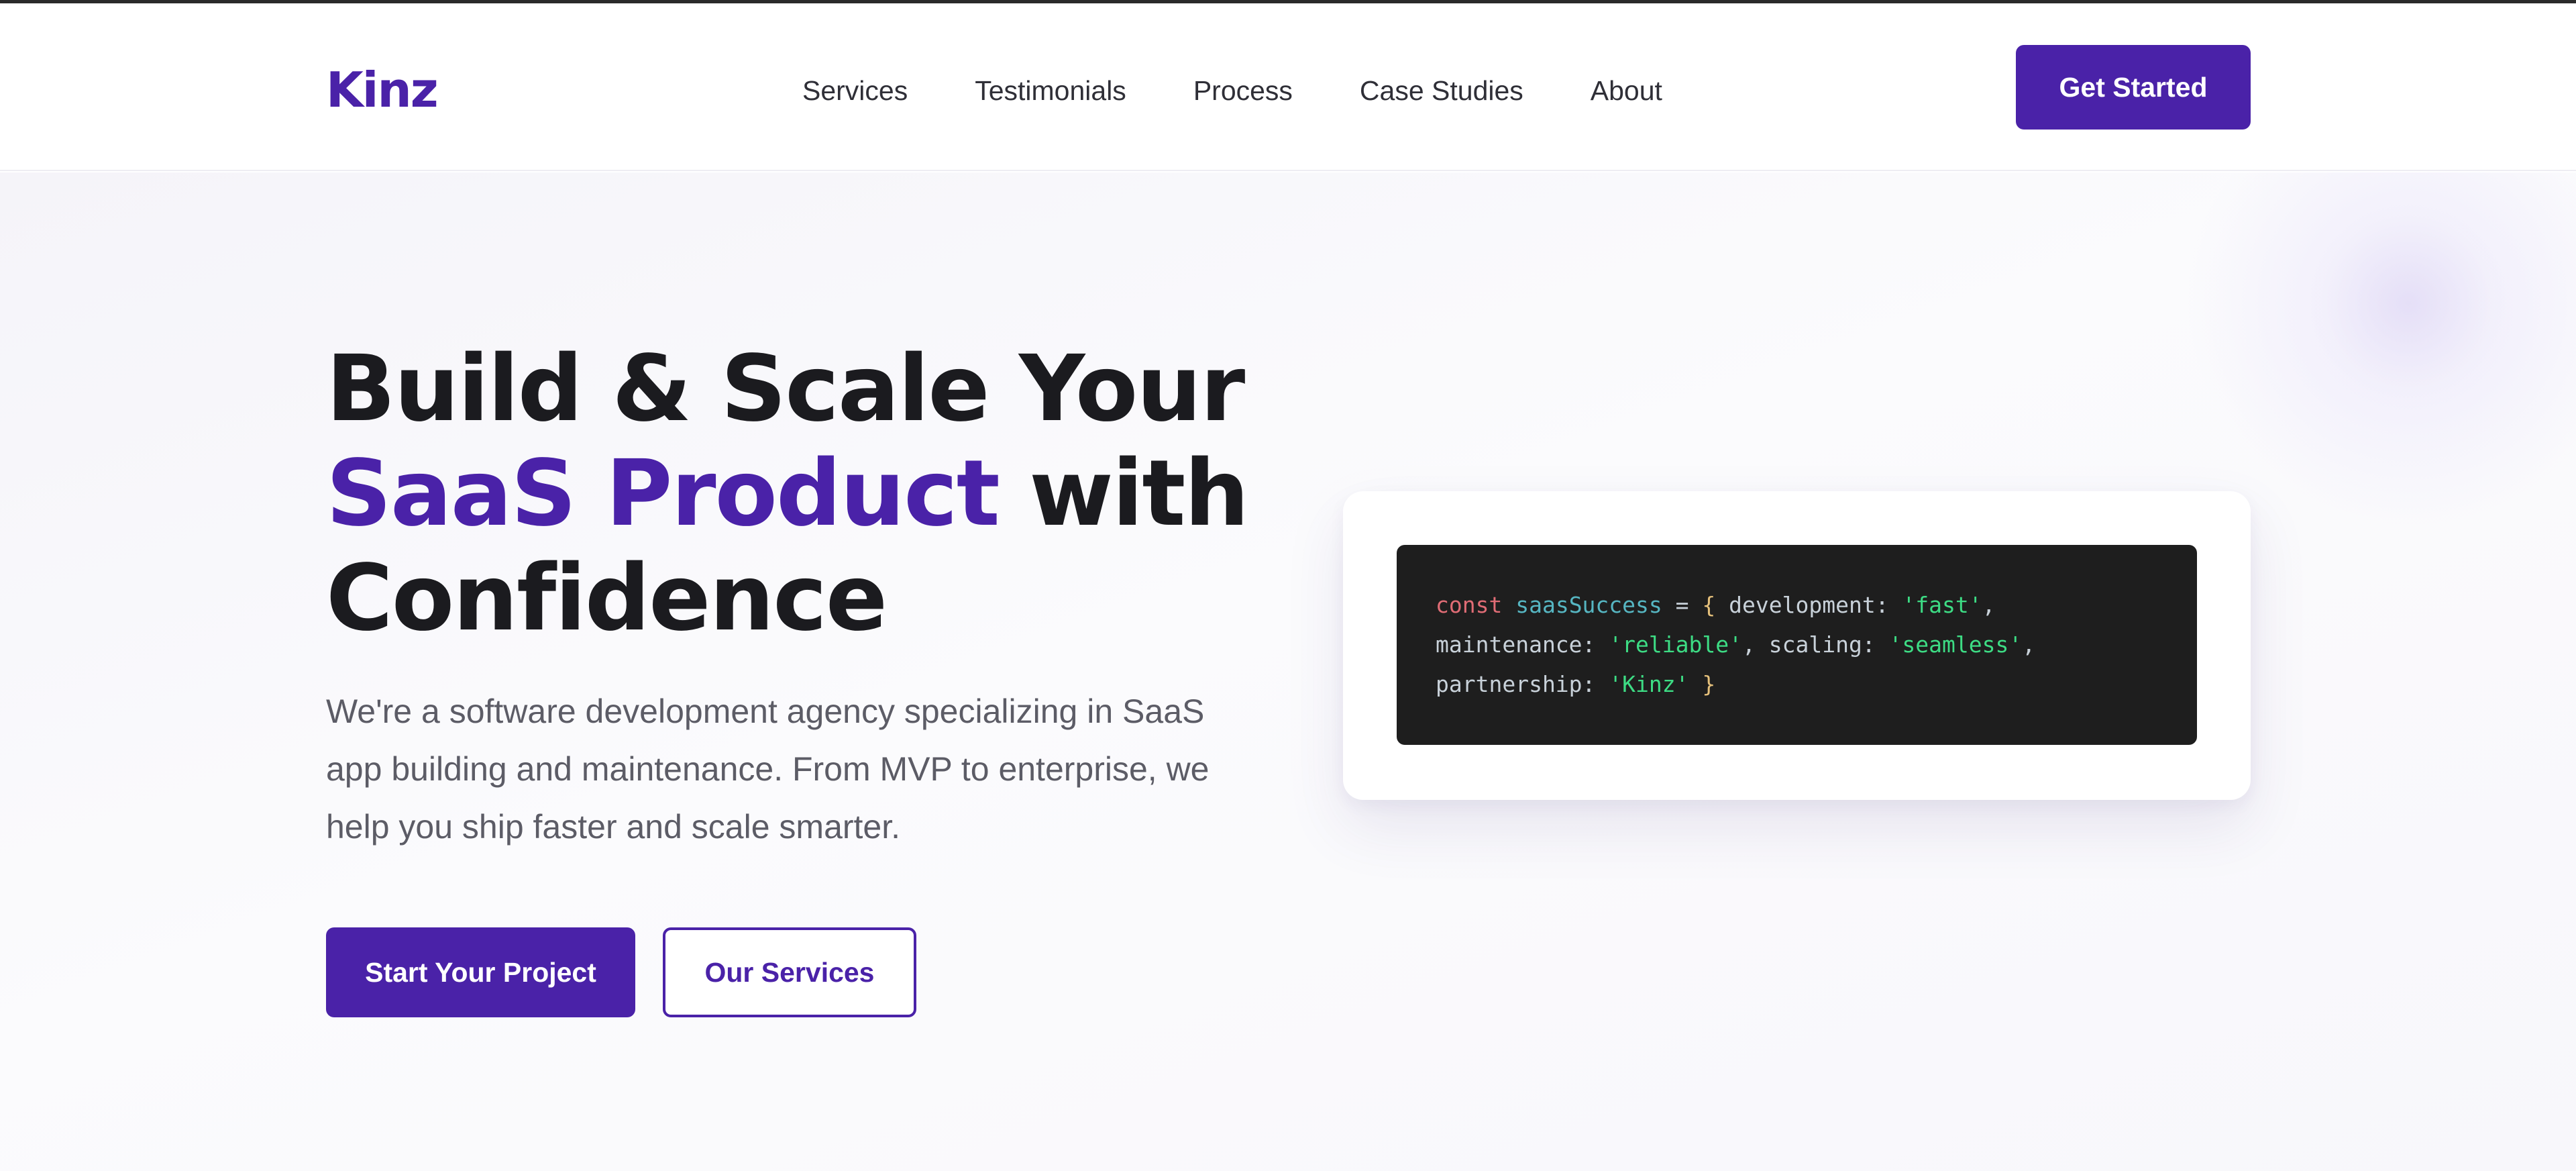  What do you see at coordinates (785, 389) in the screenshot?
I see `headline-line-1: Build & Scale Your` at bounding box center [785, 389].